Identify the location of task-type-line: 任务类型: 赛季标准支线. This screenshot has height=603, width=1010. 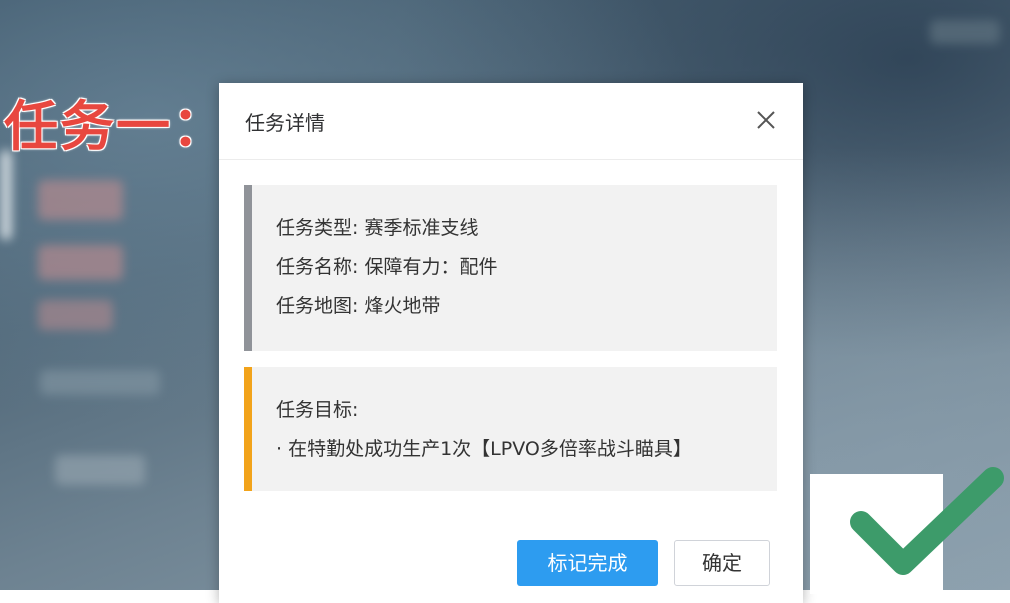
(377, 228).